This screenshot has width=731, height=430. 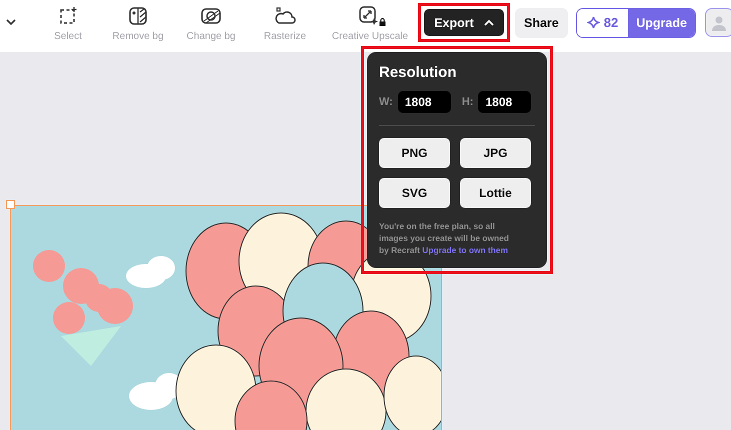 I want to click on plan-note: You're on the free plan, so all images you create will be owned by Recraft Upgrade to own them, so click(x=444, y=238).